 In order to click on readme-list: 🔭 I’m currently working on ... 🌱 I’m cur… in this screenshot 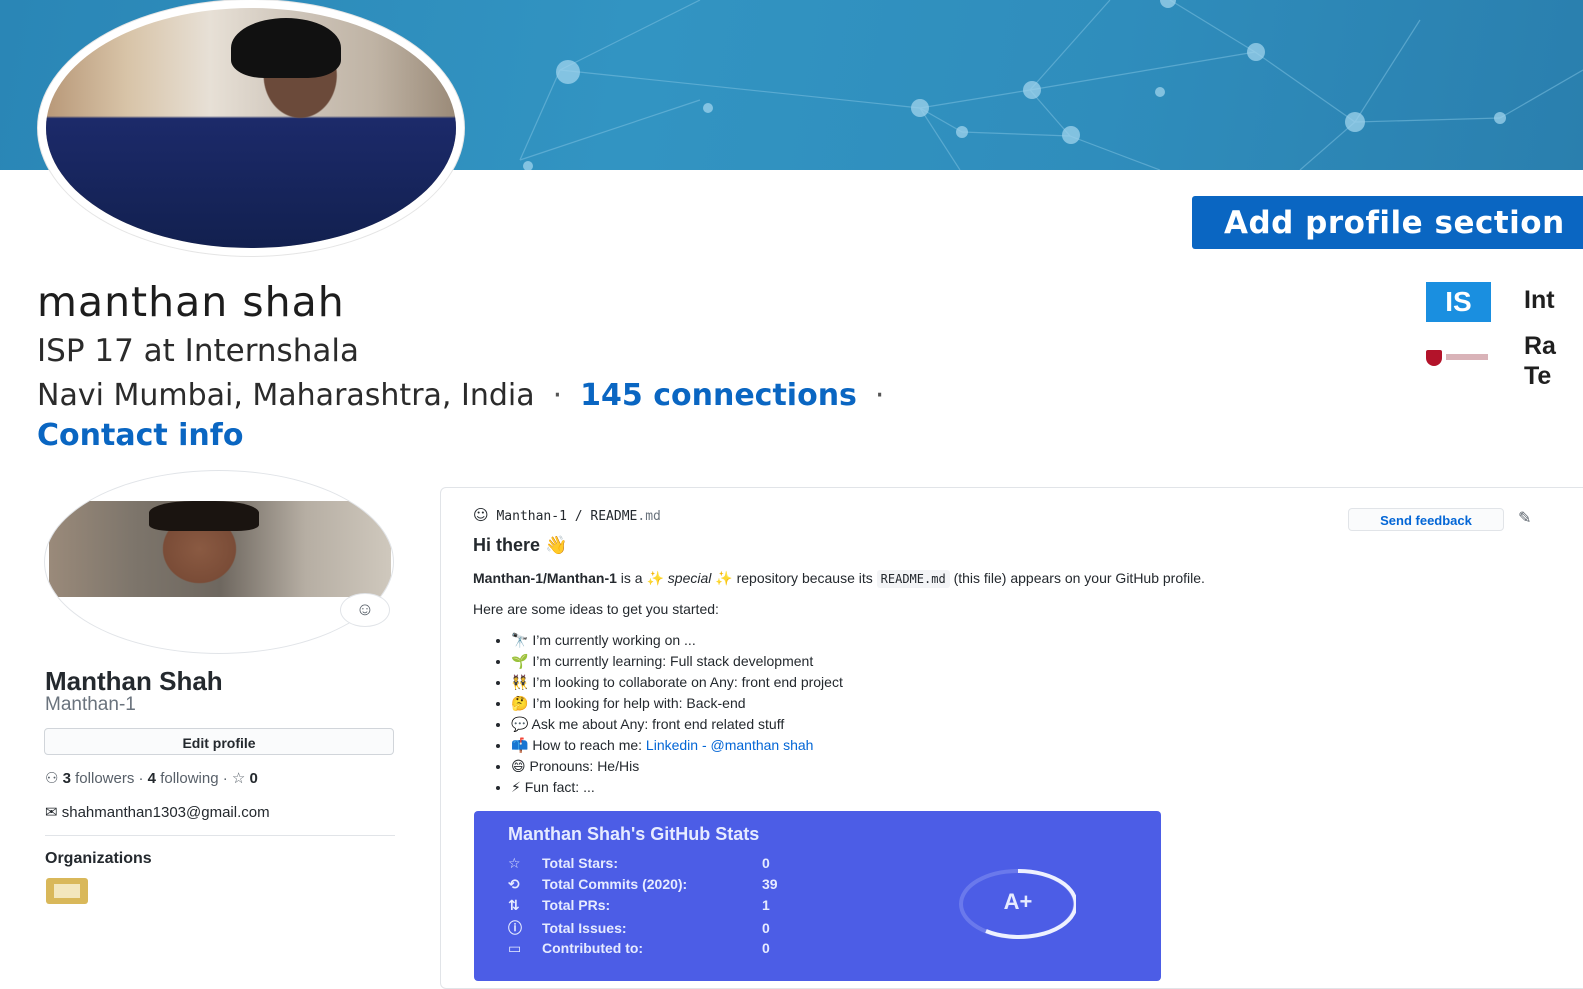, I will do `click(658, 714)`.